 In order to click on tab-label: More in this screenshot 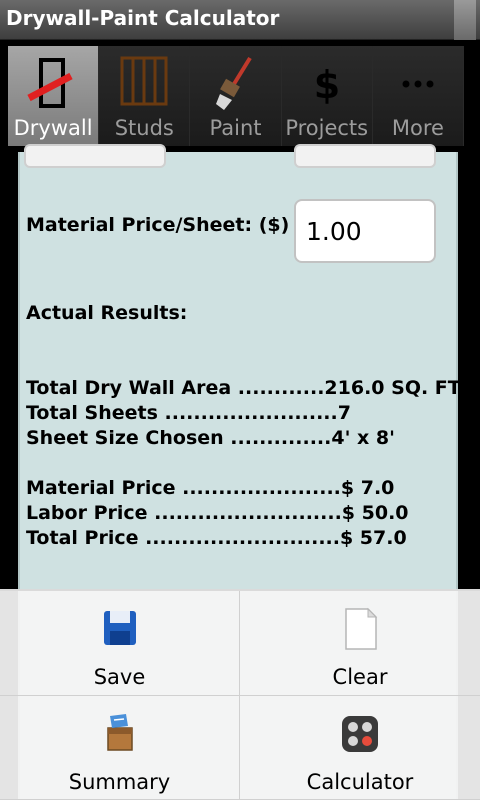, I will do `click(417, 128)`.